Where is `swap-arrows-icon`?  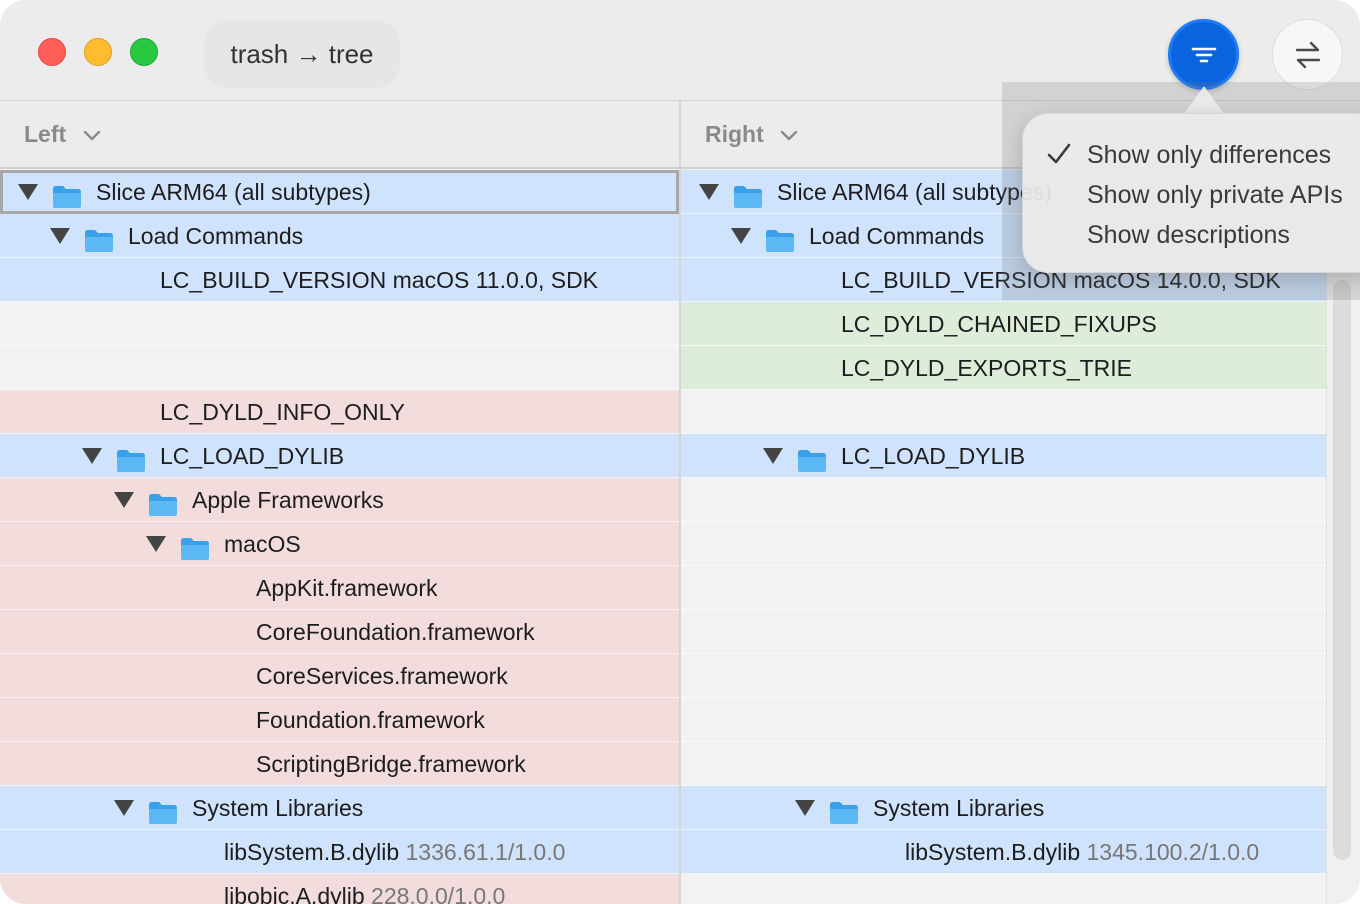
swap-arrows-icon is located at coordinates (1308, 55).